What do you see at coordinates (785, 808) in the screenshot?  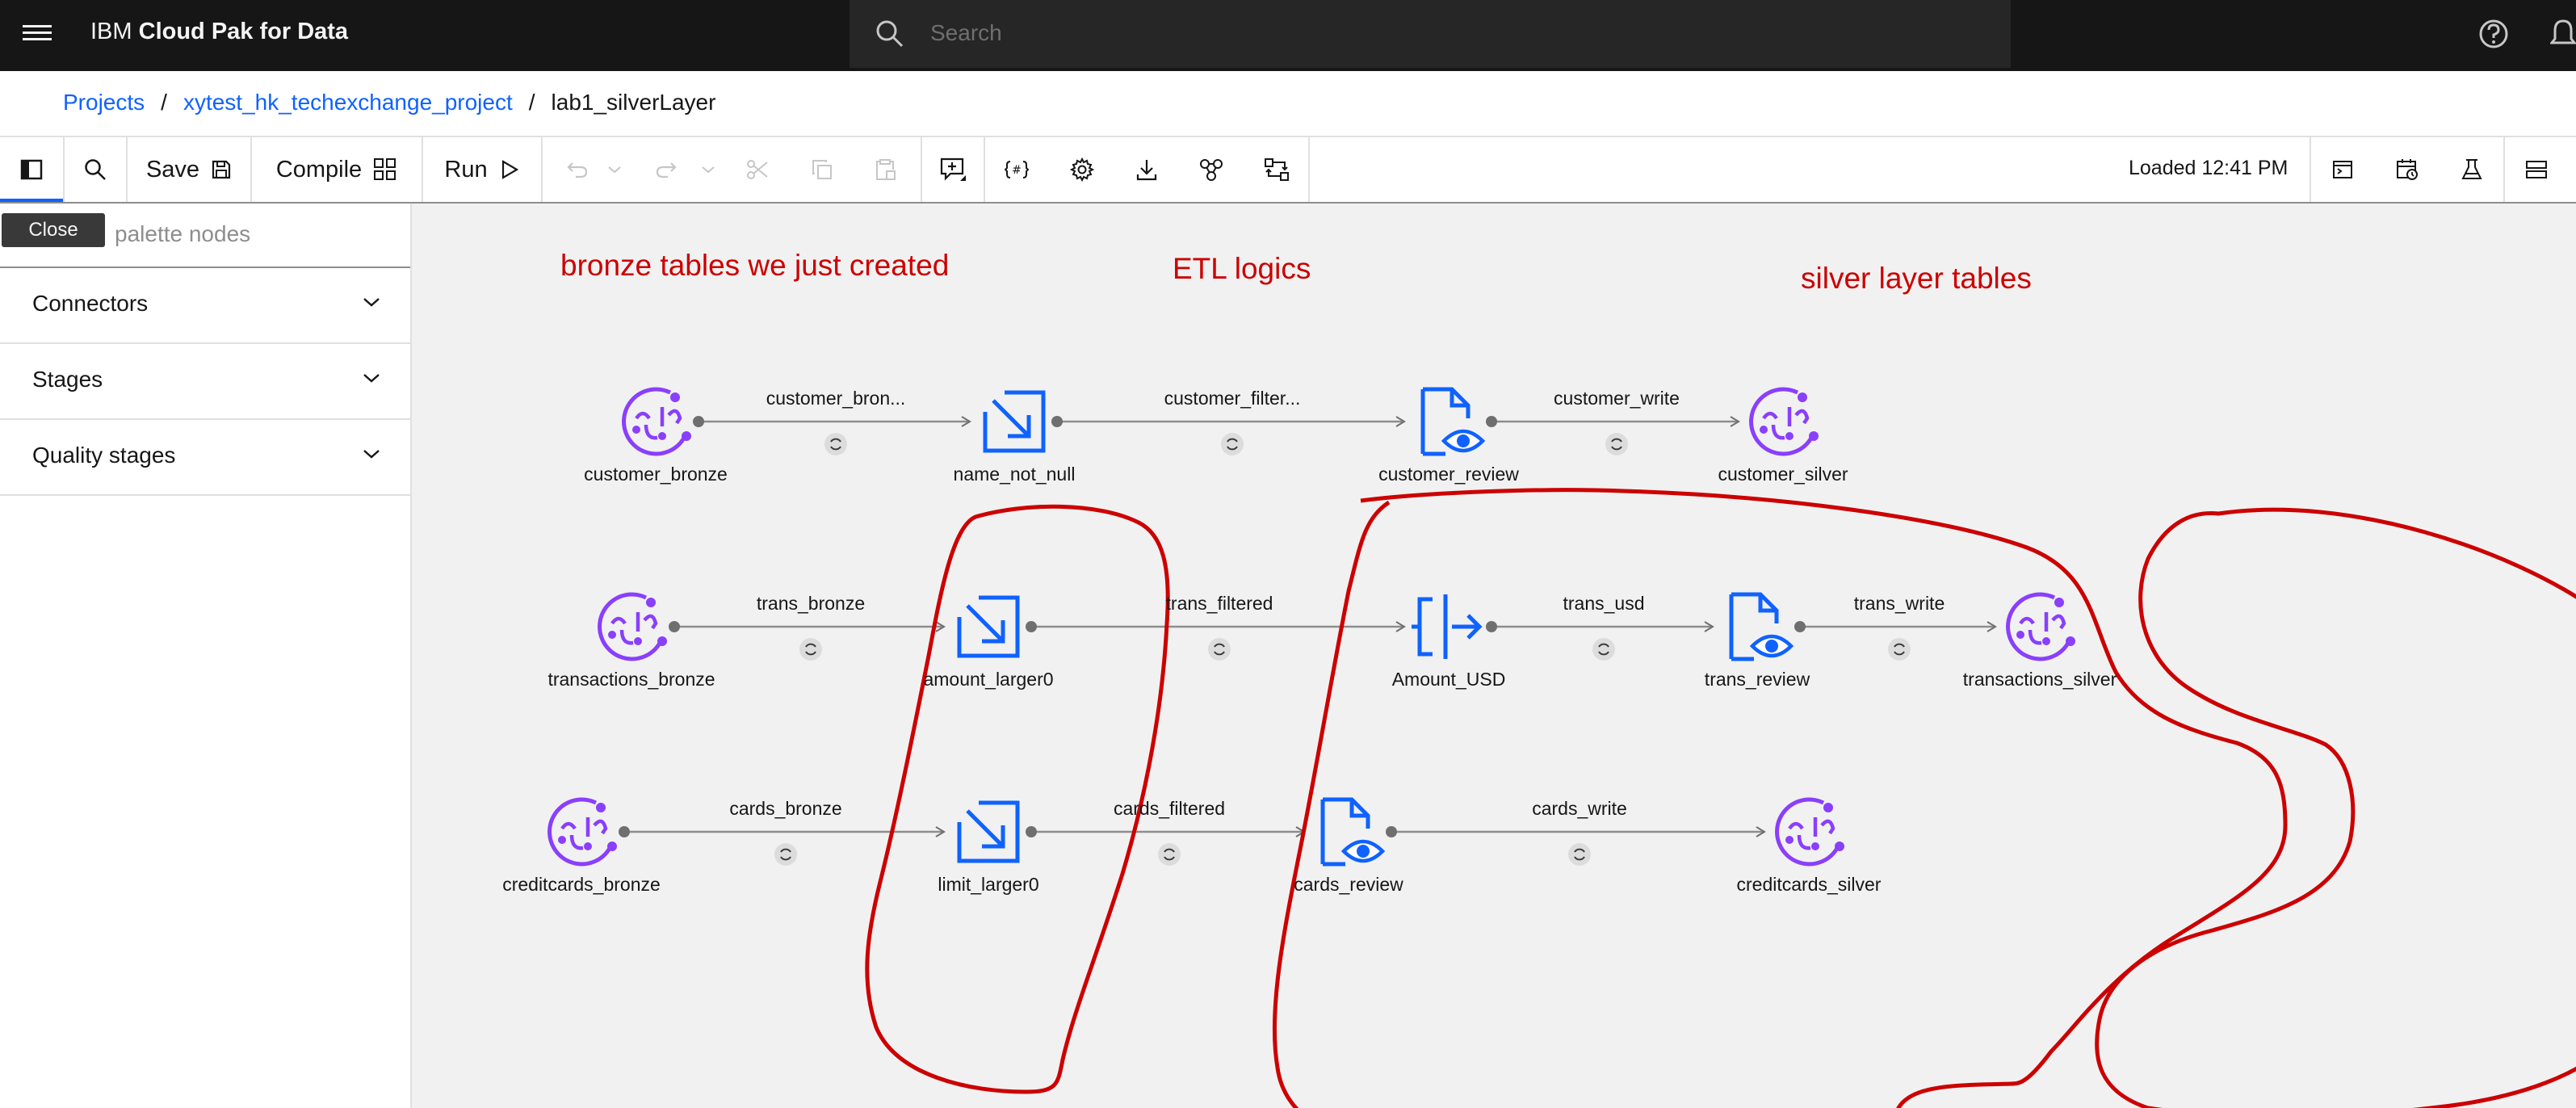 I see `link-label: cards_bronze` at bounding box center [785, 808].